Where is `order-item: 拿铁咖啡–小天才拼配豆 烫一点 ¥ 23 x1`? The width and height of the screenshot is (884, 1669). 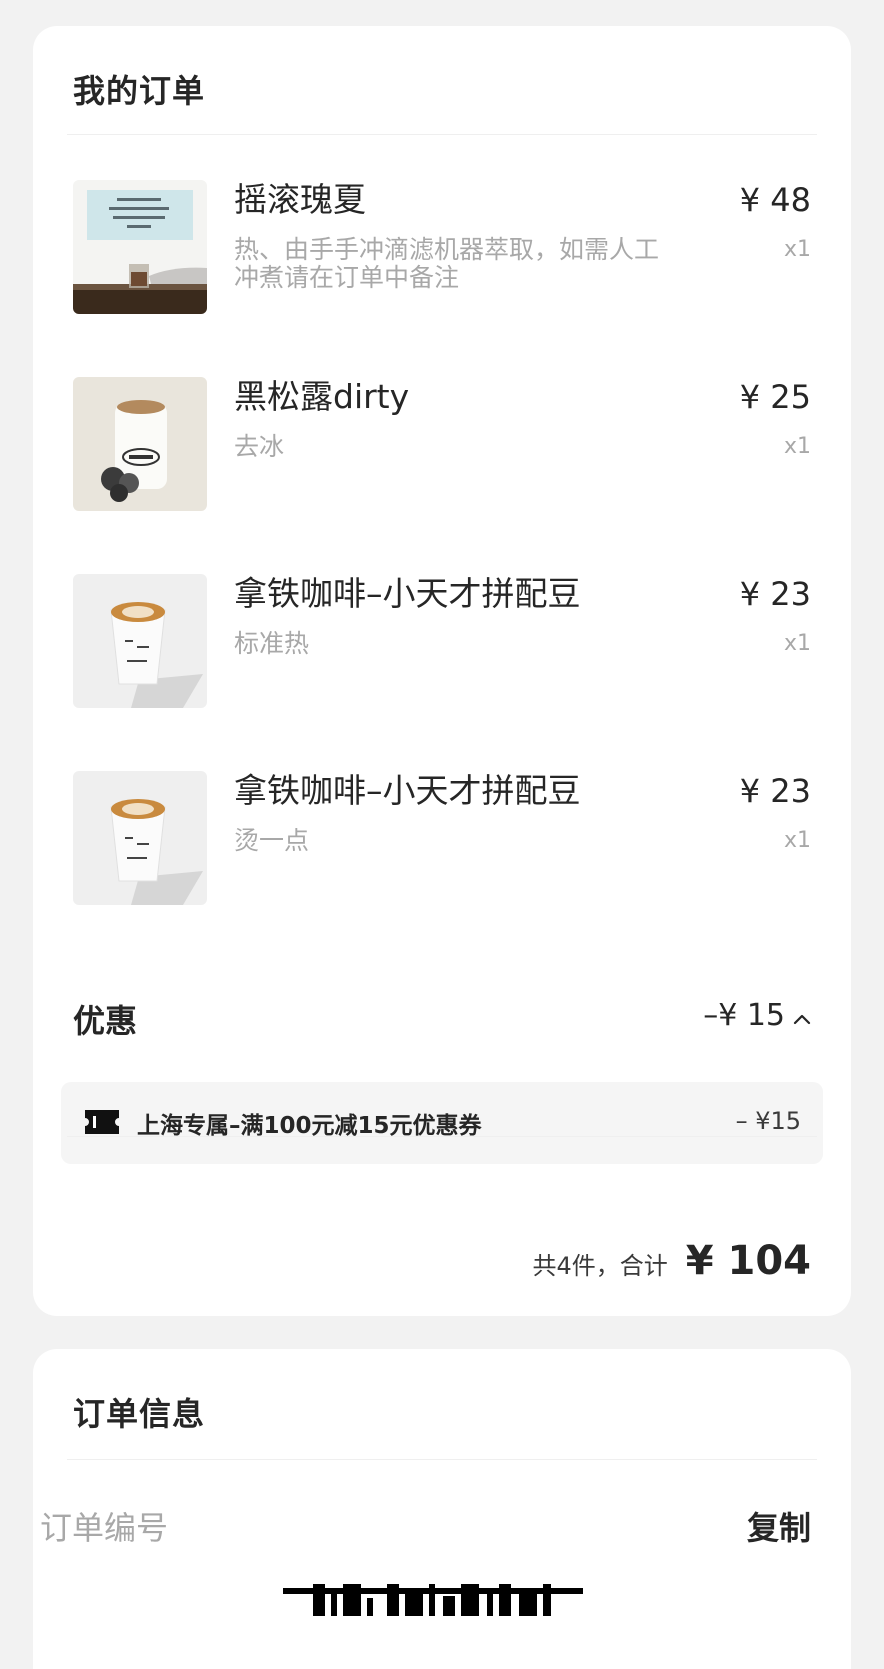
order-item: 拿铁咖啡–小天才拼配豆 烫一点 ¥ 23 x1 is located at coordinates (442, 839).